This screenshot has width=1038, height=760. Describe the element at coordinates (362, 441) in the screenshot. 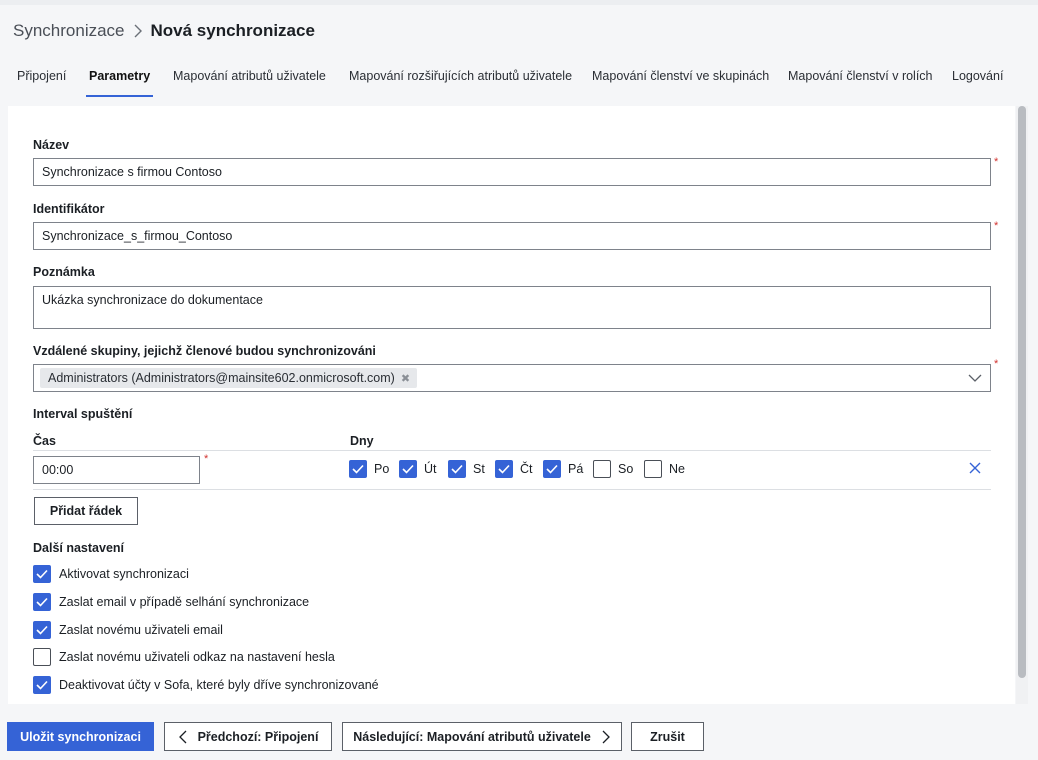

I see `days-column-header: Dny` at that location.